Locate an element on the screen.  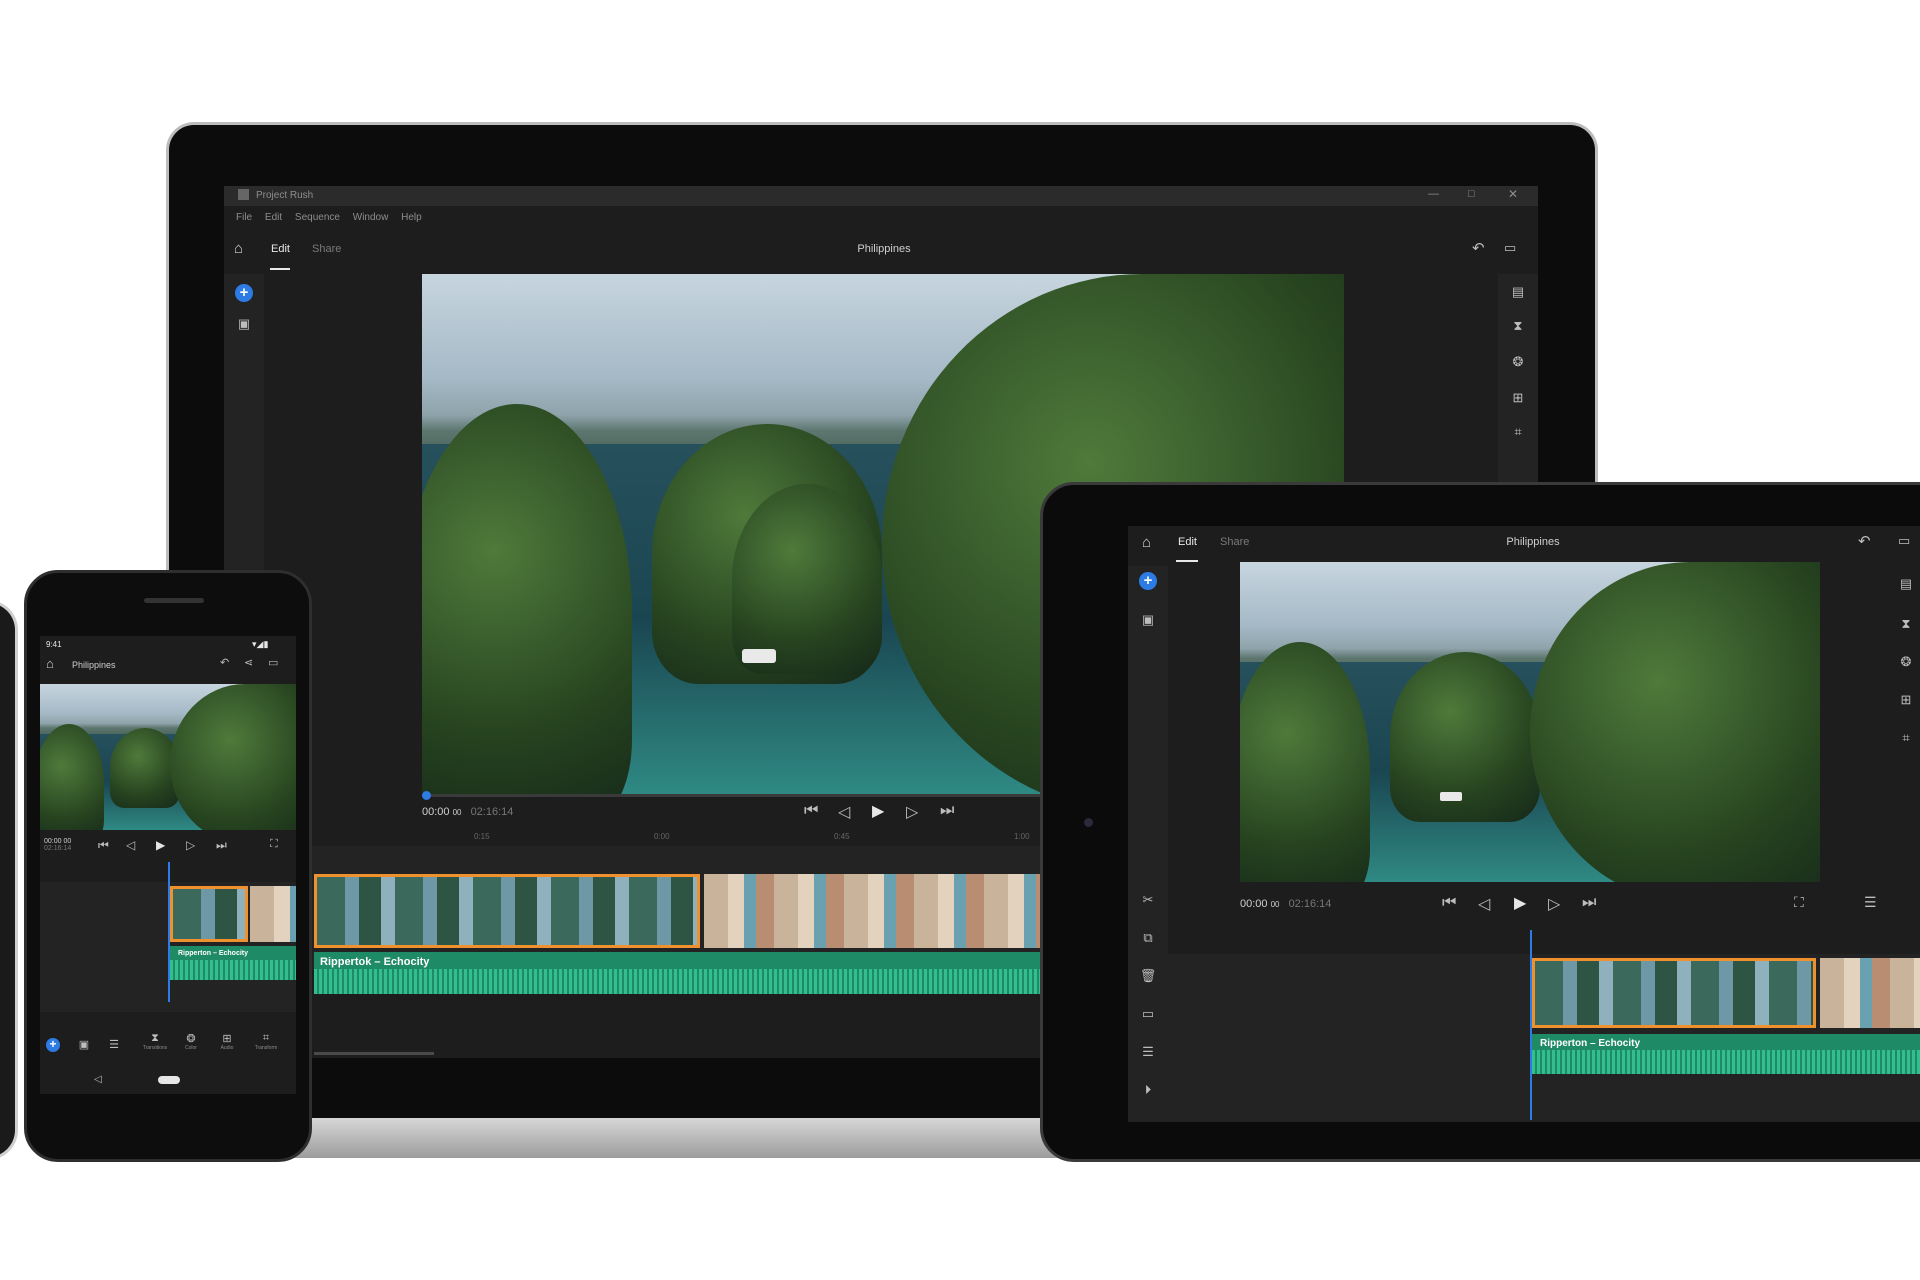
menu-window: Window is located at coordinates (371, 217).